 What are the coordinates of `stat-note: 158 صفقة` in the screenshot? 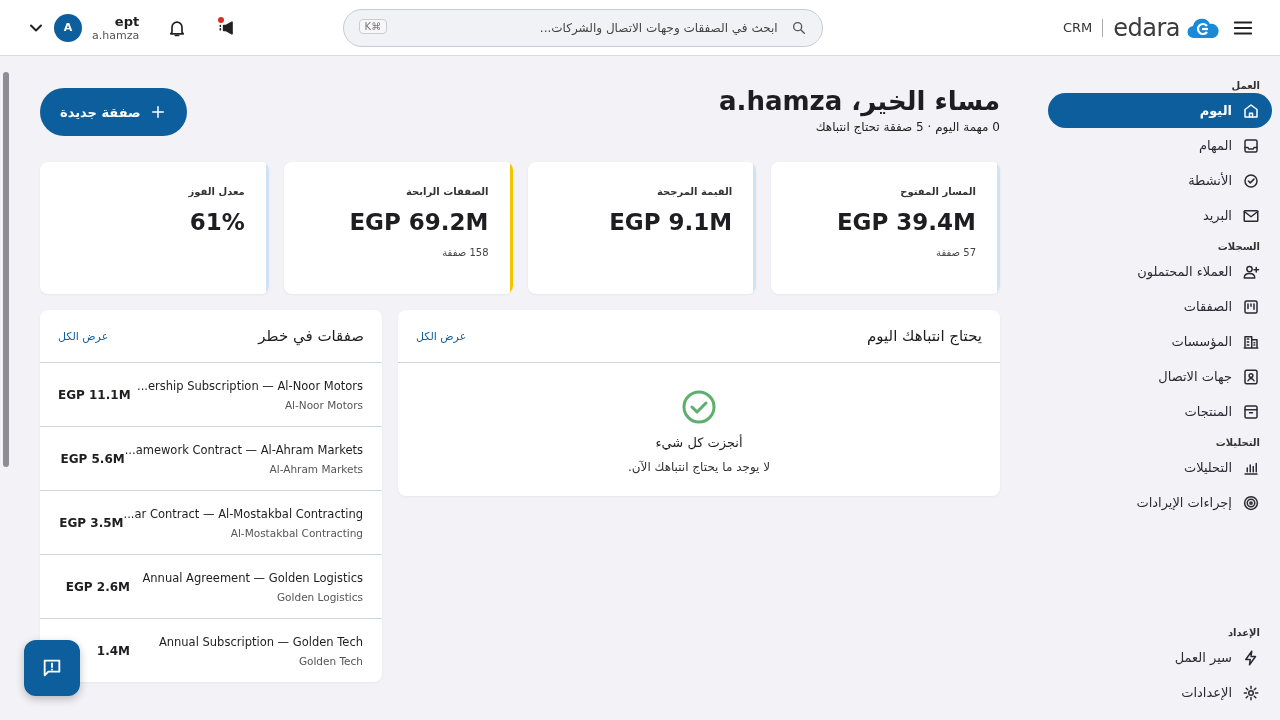 It's located at (465, 252).